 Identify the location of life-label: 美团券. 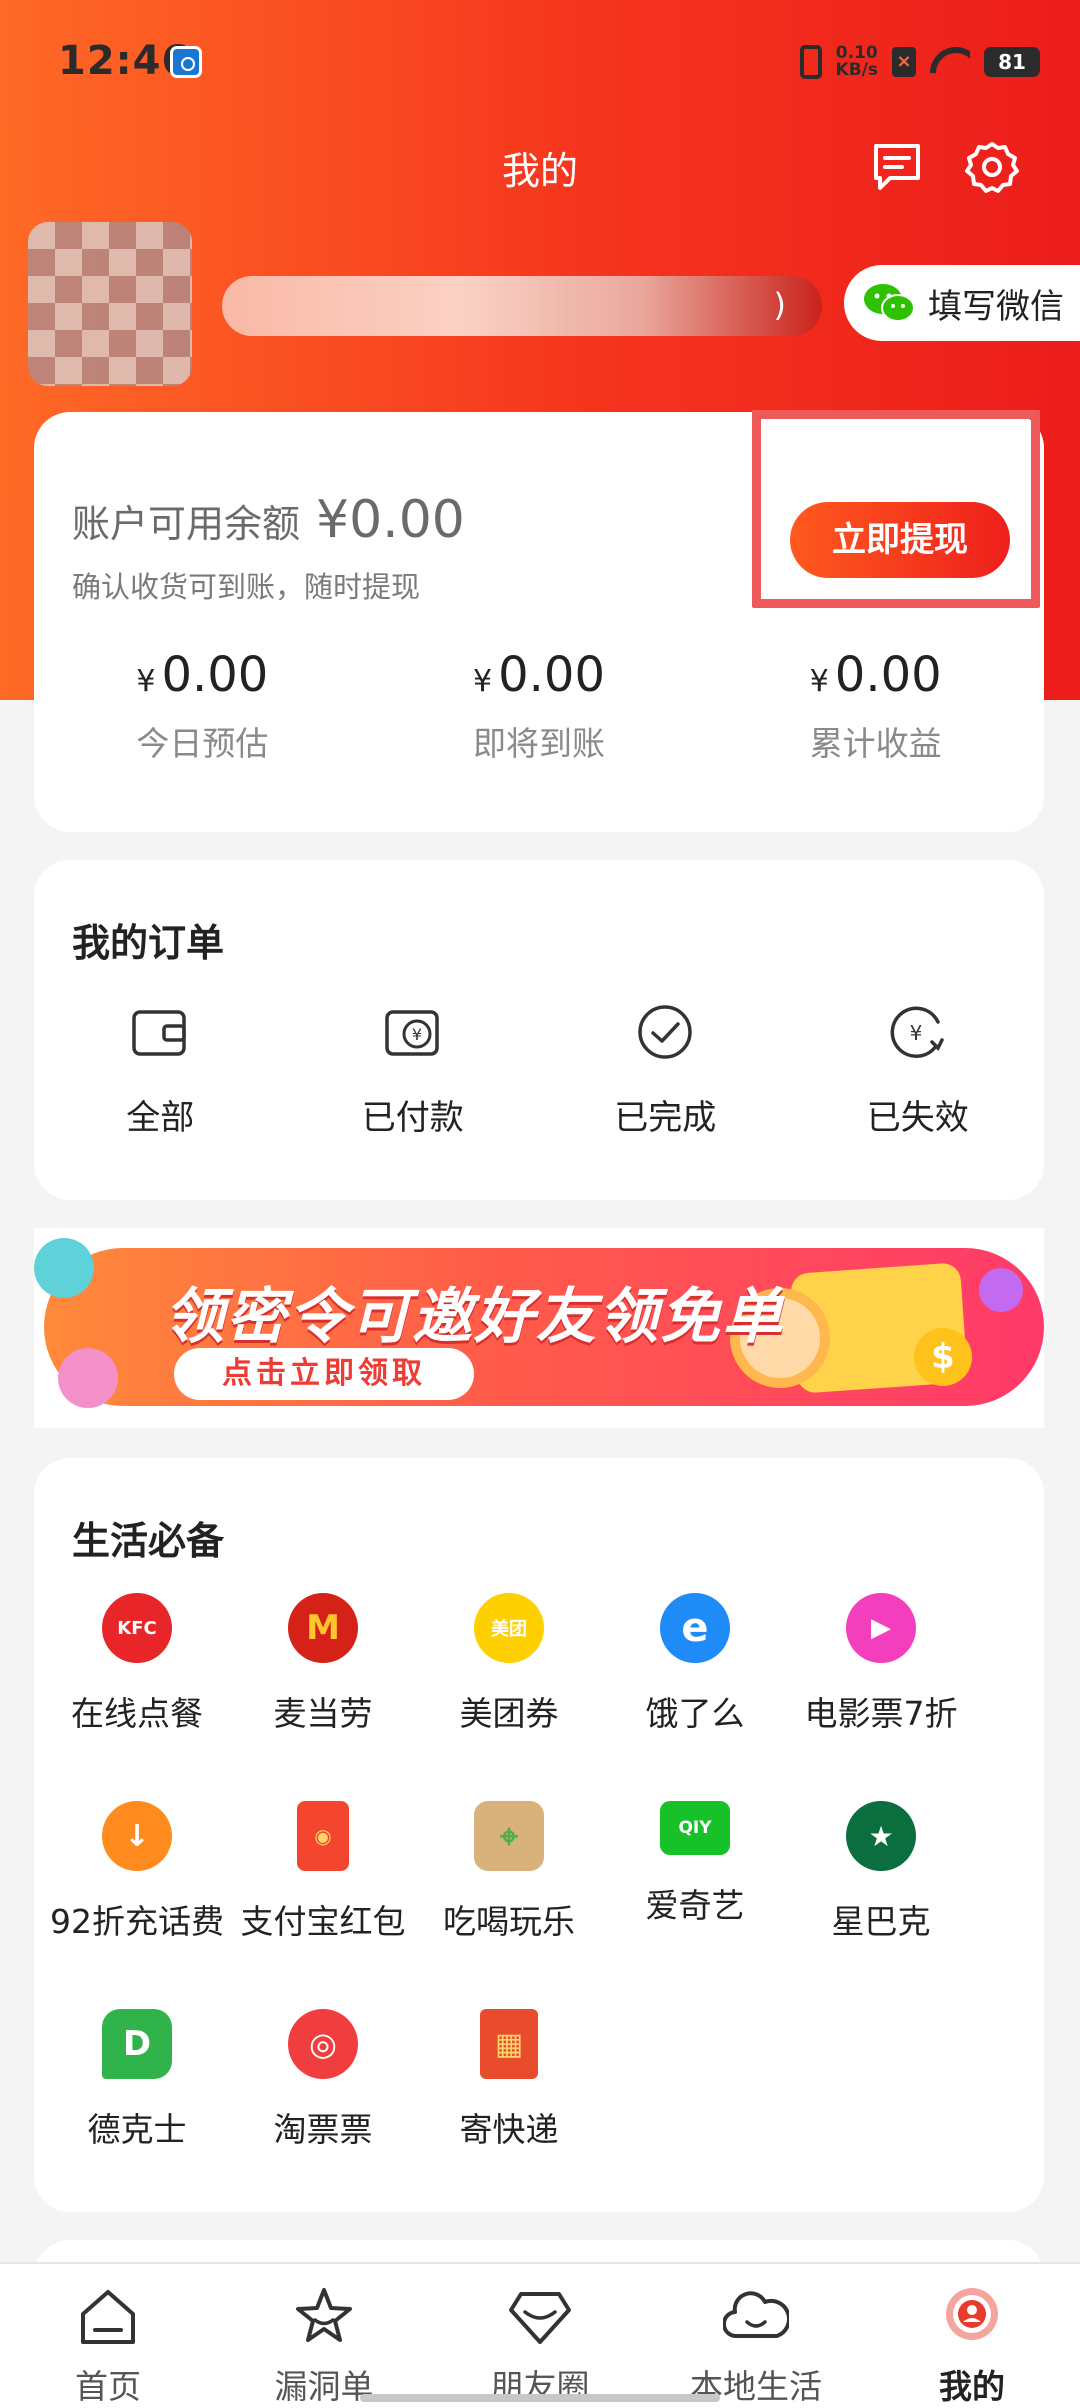
(509, 1713).